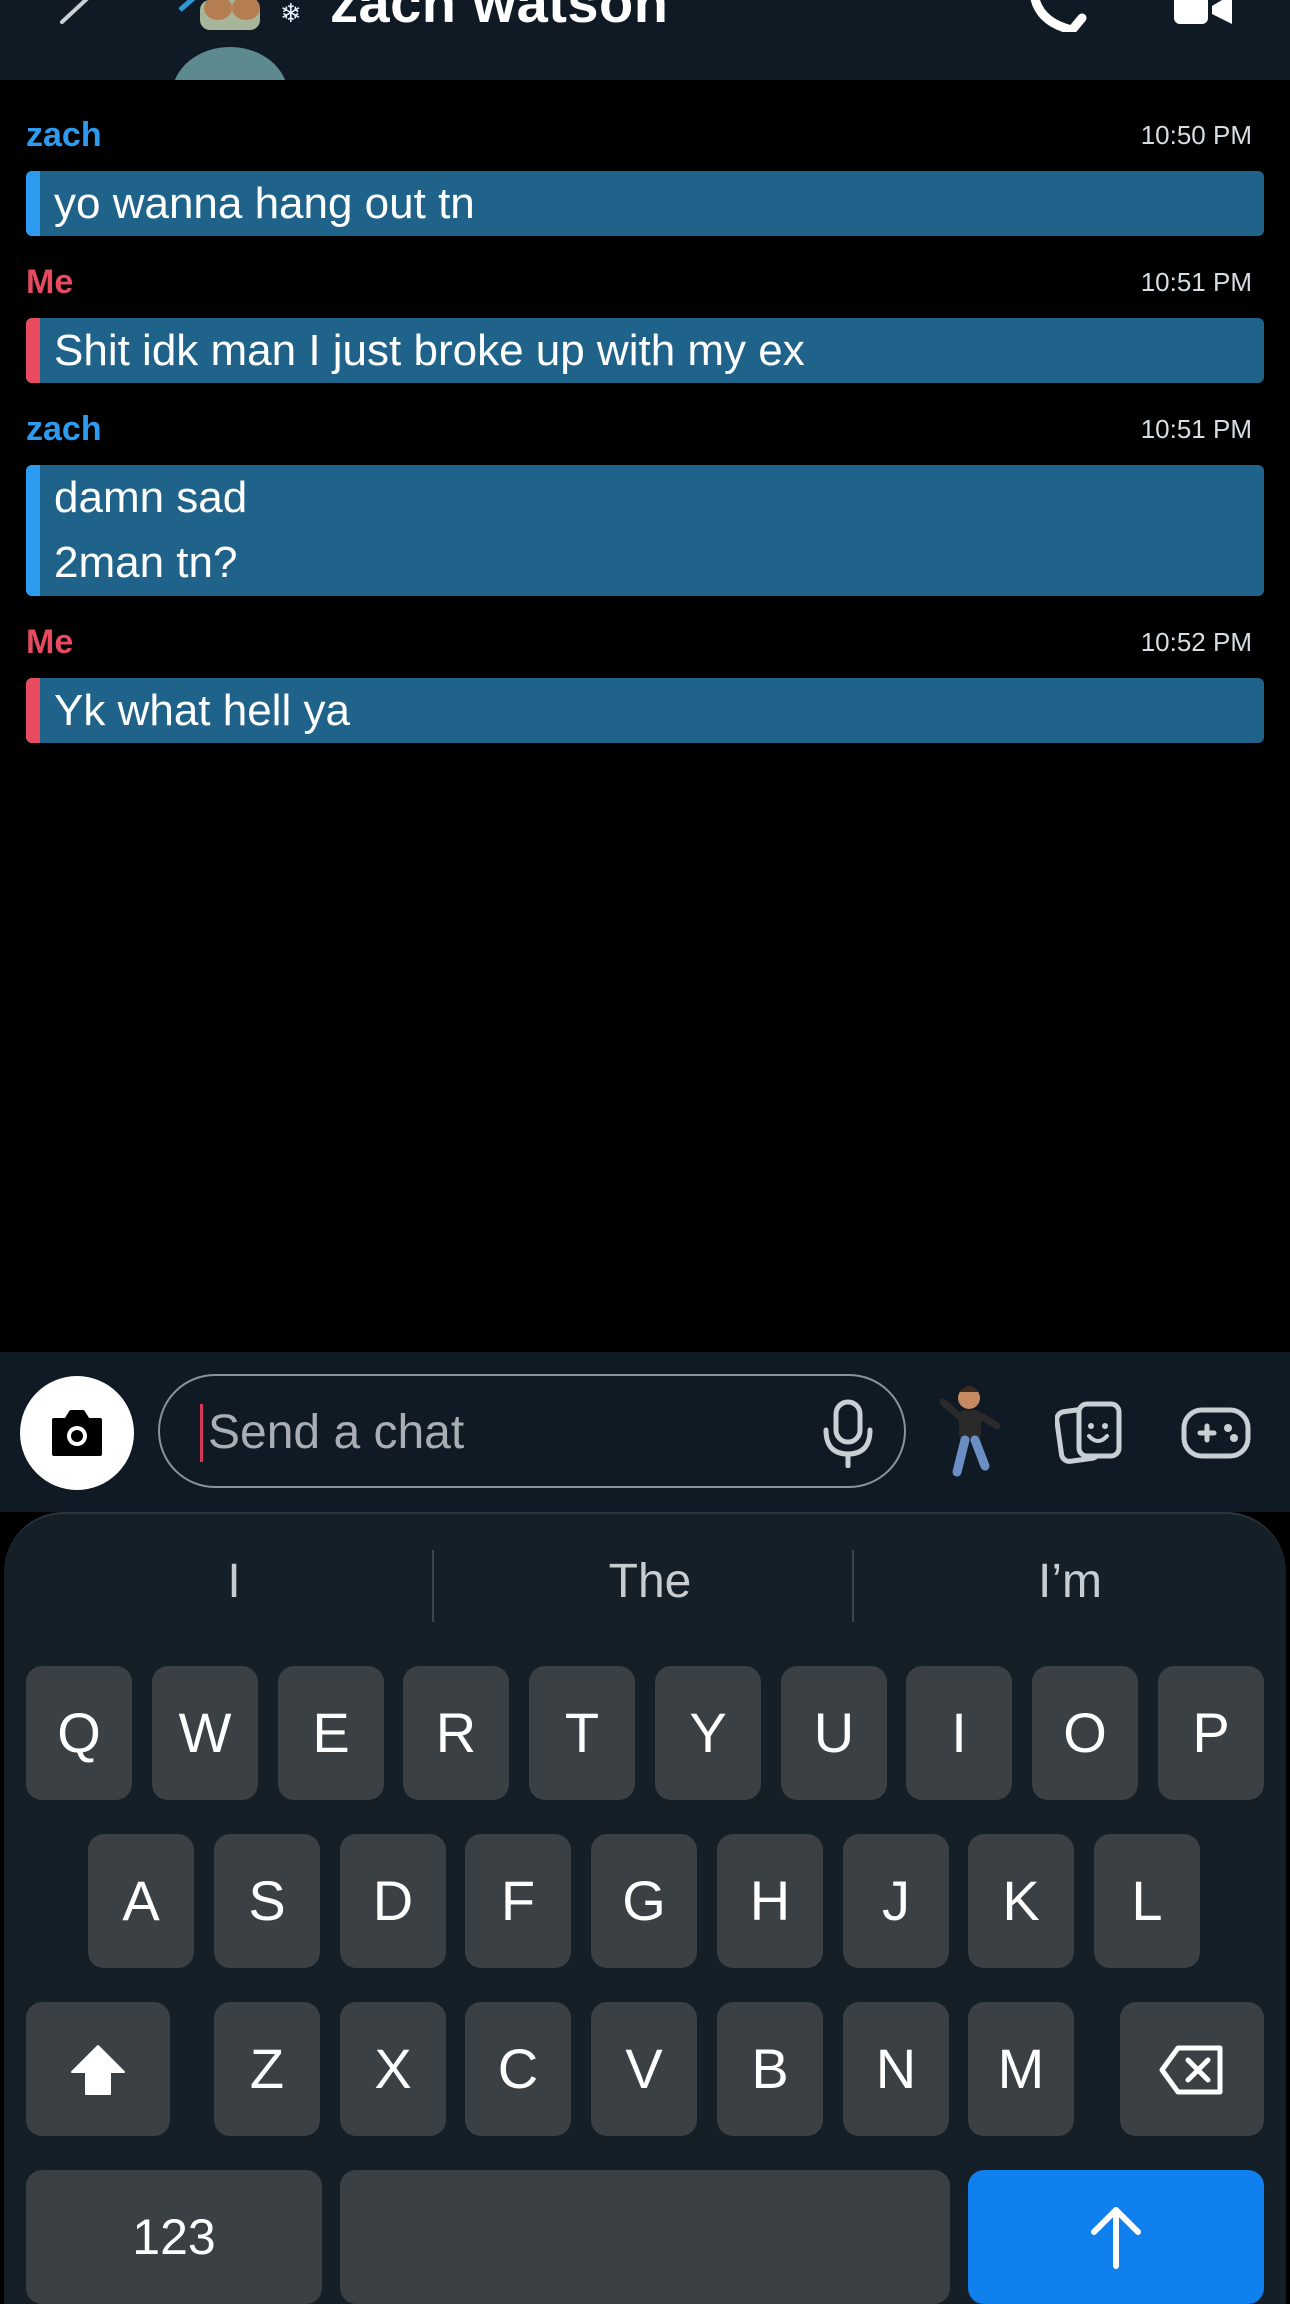 This screenshot has height=2304, width=1290. I want to click on key-q: Q, so click(79, 1733).